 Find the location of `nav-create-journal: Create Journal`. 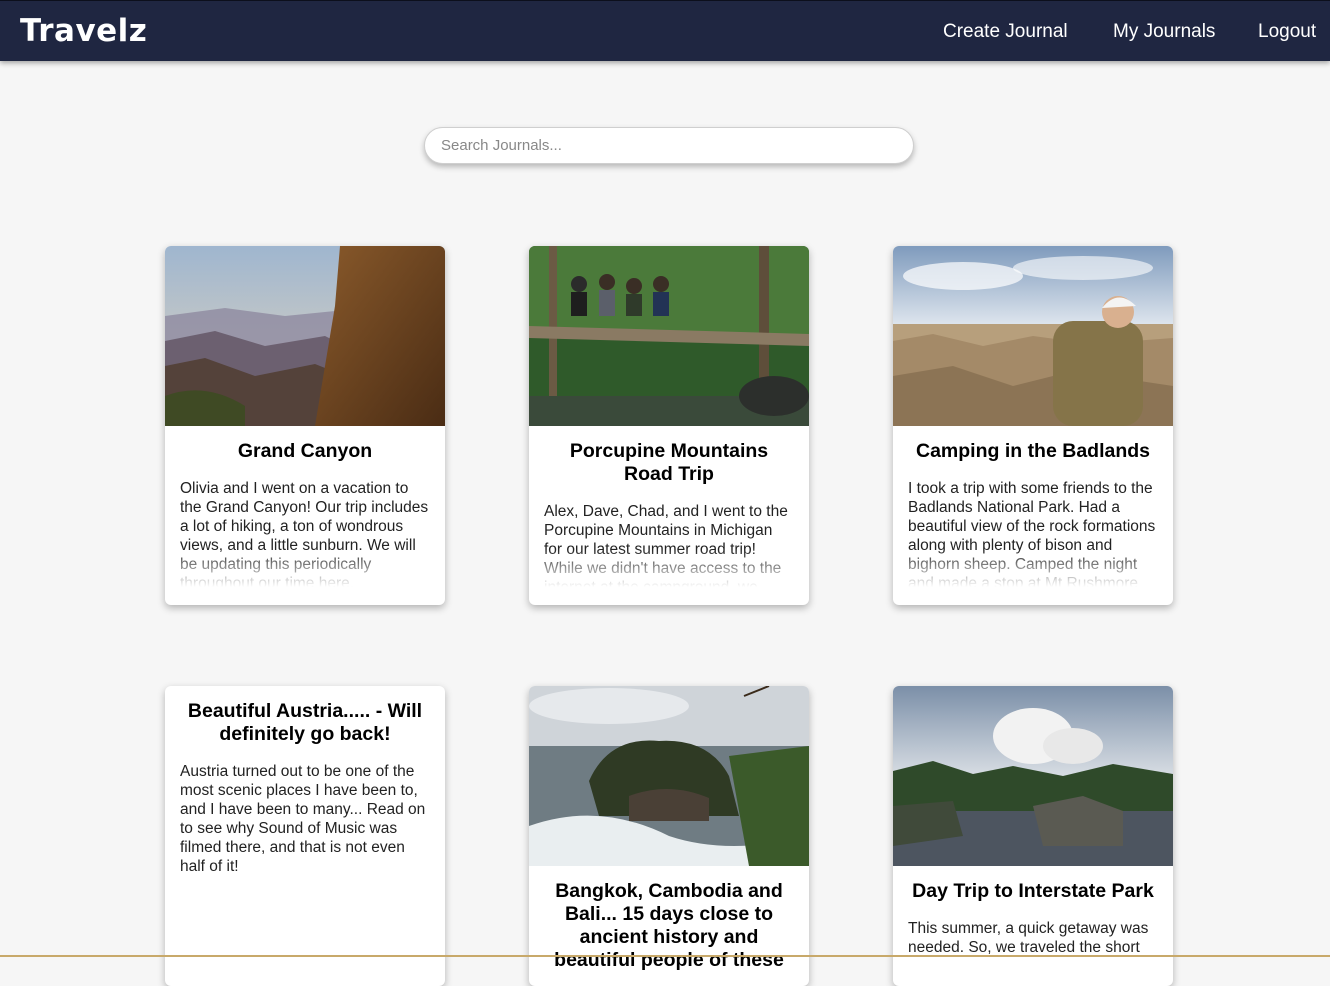

nav-create-journal: Create Journal is located at coordinates (1005, 32).